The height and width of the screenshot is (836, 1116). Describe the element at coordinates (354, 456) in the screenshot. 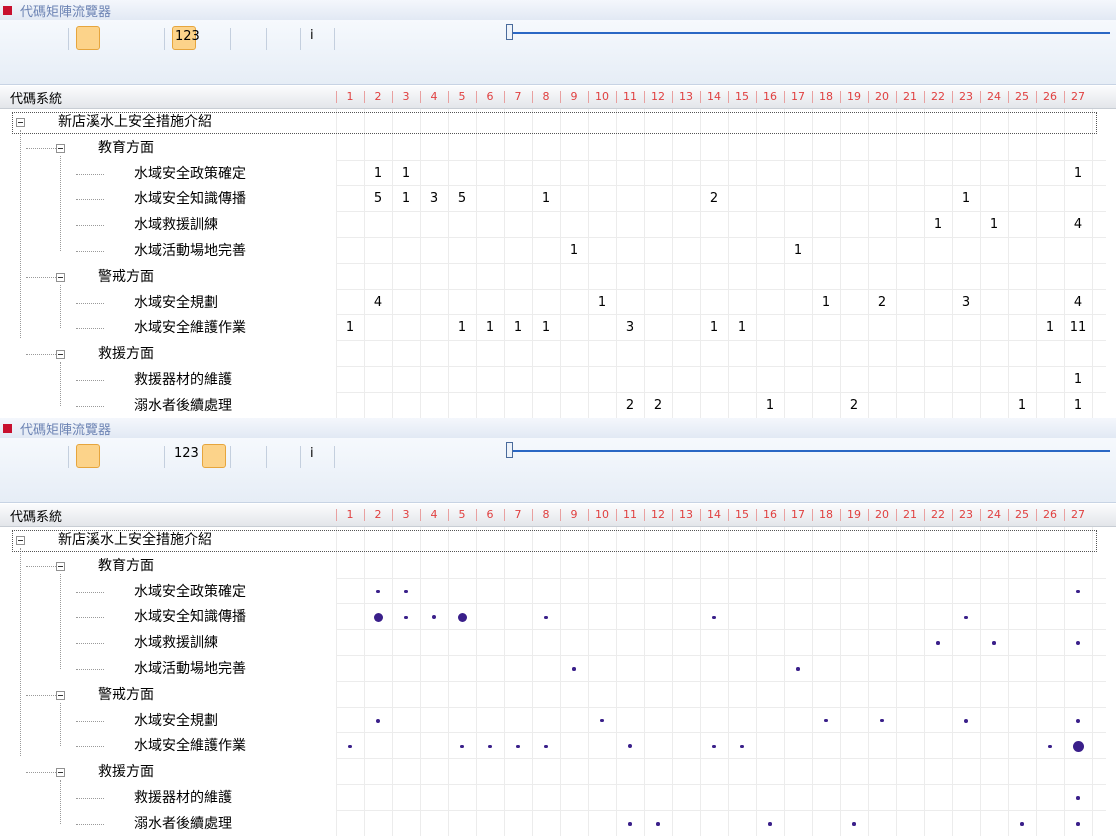

I see `run-button` at that location.